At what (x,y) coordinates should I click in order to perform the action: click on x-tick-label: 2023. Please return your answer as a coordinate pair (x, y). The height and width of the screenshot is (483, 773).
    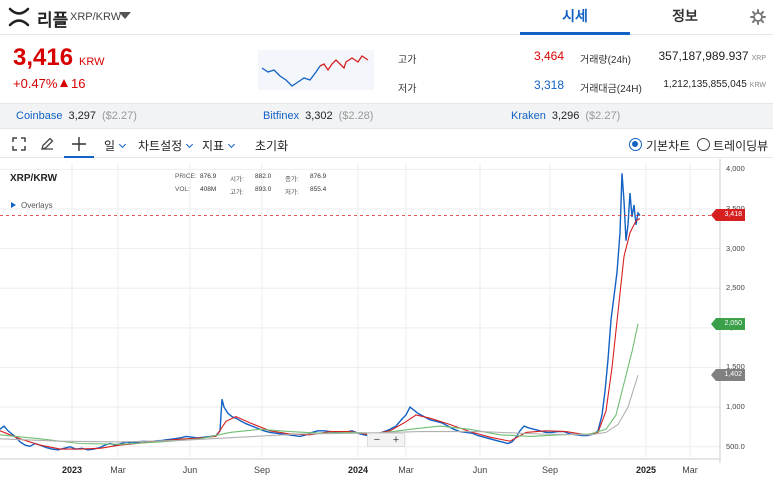
    Looking at the image, I should click on (72, 470).